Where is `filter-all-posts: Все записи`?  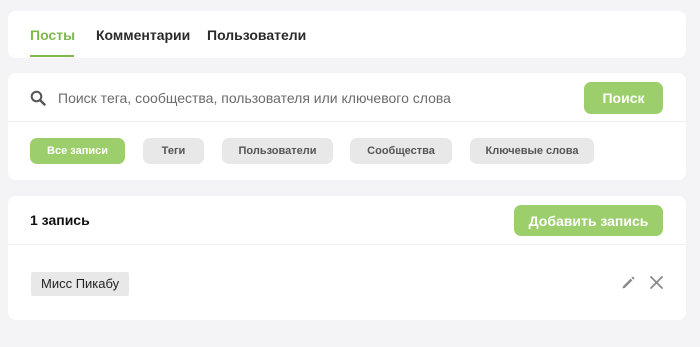 filter-all-posts: Все записи is located at coordinates (77, 151).